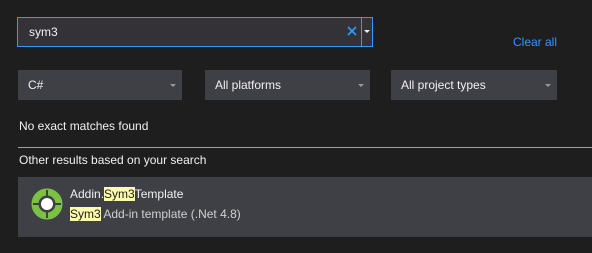 This screenshot has height=253, width=592. I want to click on close-icon, so click(352, 31).